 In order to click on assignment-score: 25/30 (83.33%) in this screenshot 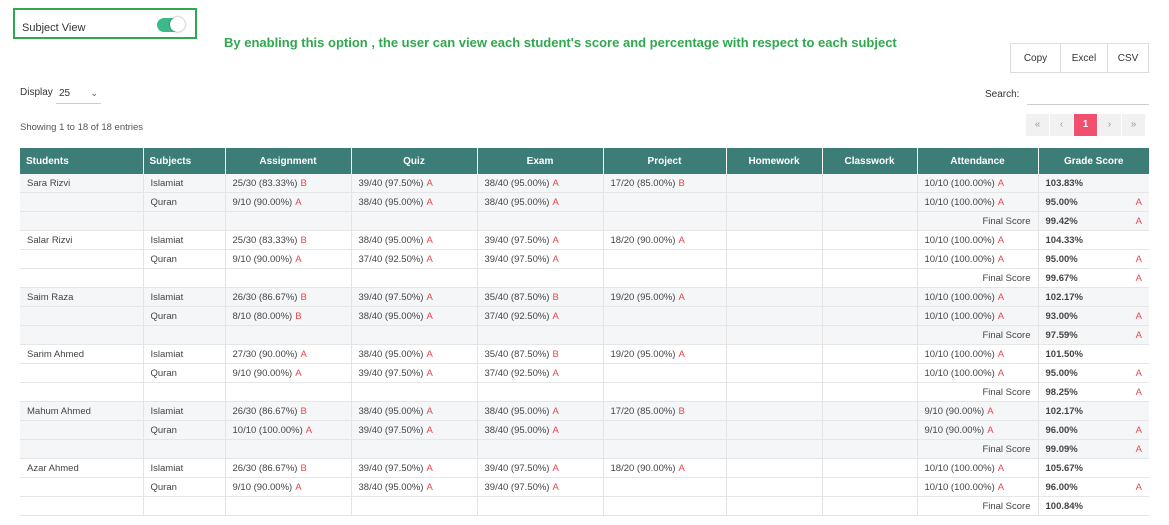, I will do `click(265, 183)`.